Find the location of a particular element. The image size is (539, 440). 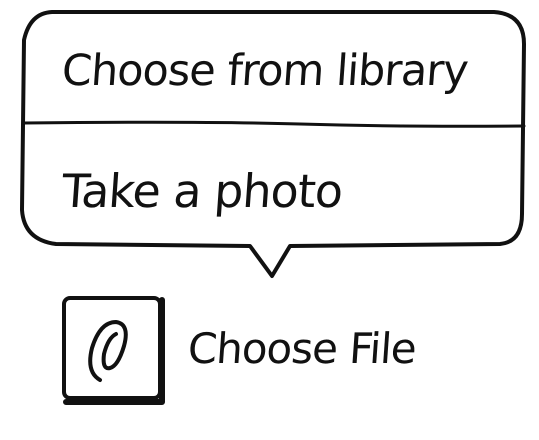

menu-item-choose-from-library-label: Choose from library is located at coordinates (265, 71).